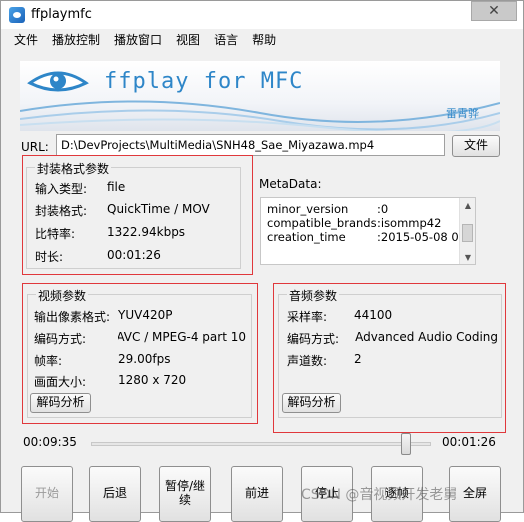 The width and height of the screenshot is (524, 522). I want to click on total-time: 00:01:26, so click(469, 442).